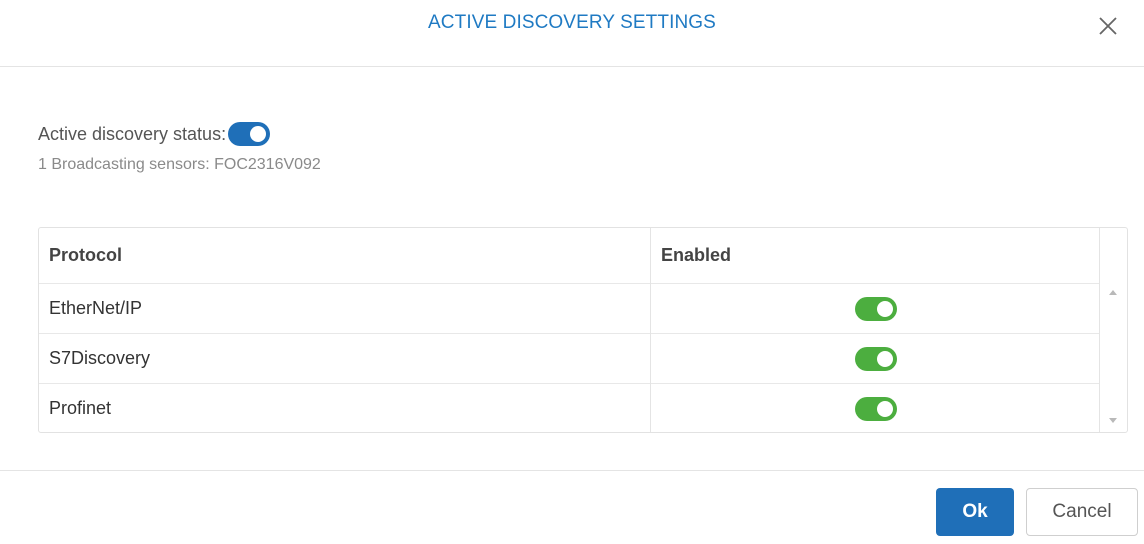  What do you see at coordinates (572, 33) in the screenshot?
I see `dialog-header: ACTIVE DISCOVERY SETTINGS` at bounding box center [572, 33].